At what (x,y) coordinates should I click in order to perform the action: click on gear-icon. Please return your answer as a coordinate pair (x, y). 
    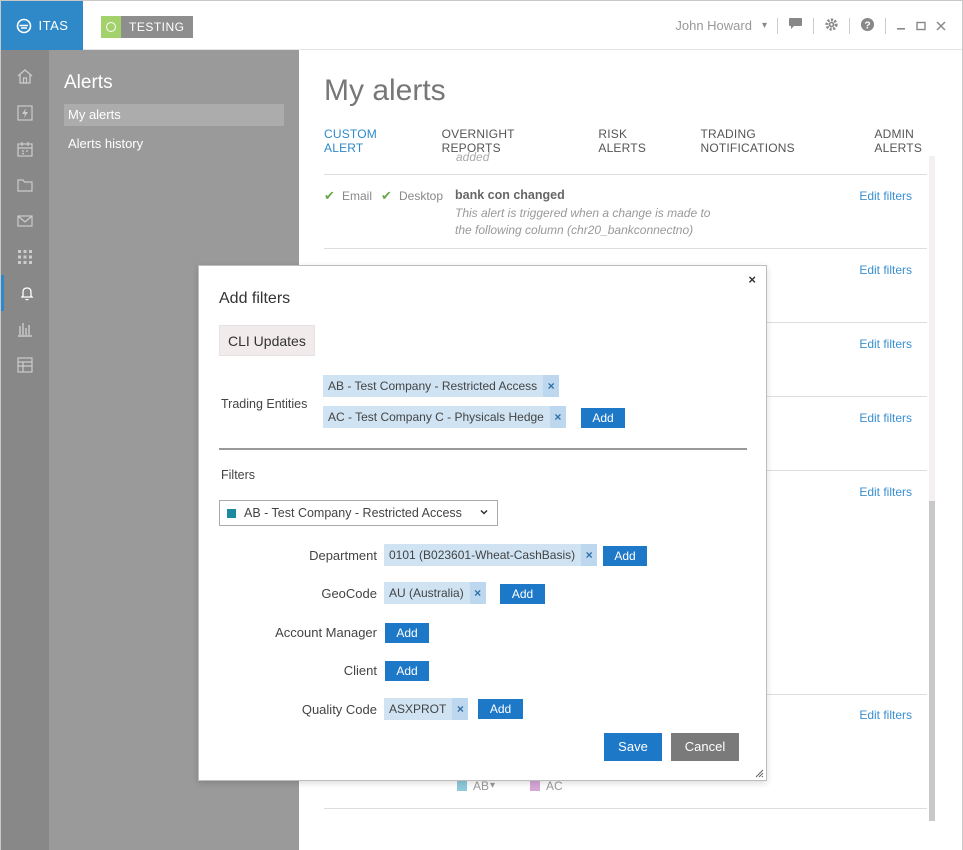
    Looking at the image, I should click on (831, 26).